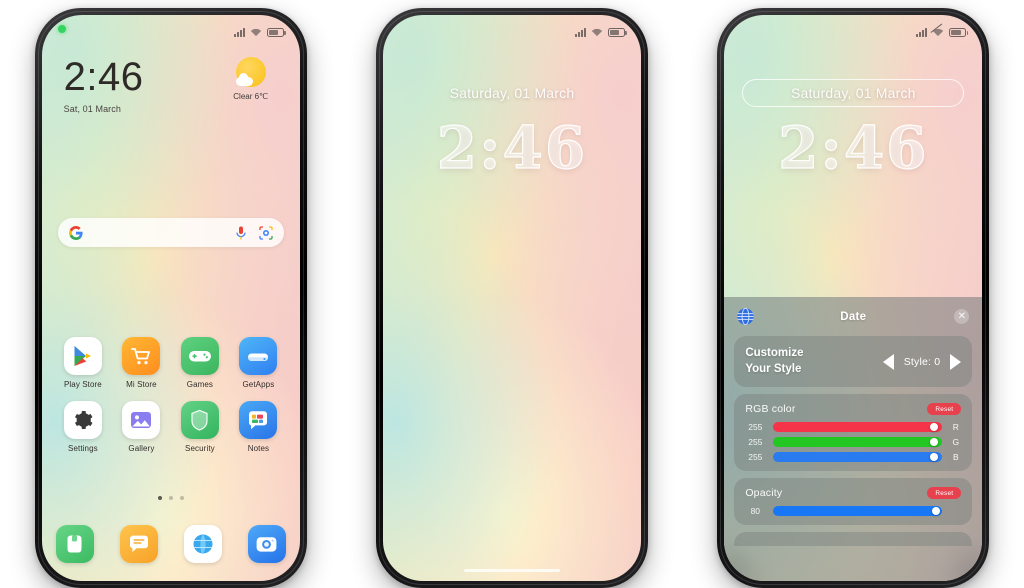 This screenshot has width=1024, height=588. I want to click on games-icon, so click(199, 356).